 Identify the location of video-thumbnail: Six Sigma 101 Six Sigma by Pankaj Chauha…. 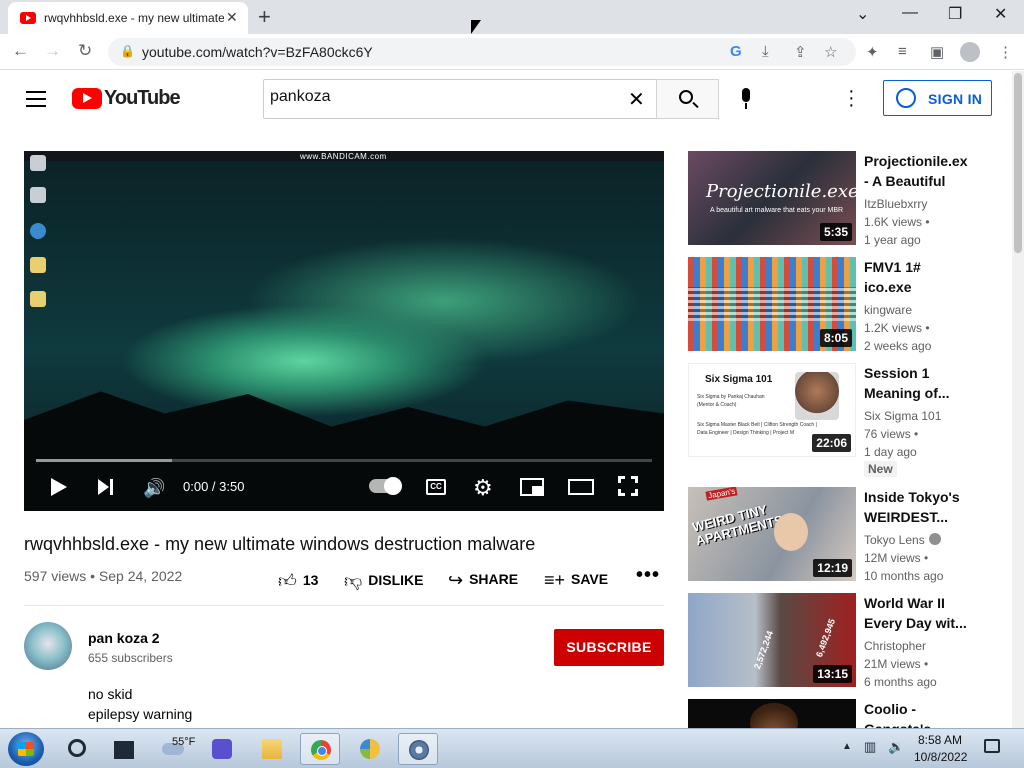
(772, 410).